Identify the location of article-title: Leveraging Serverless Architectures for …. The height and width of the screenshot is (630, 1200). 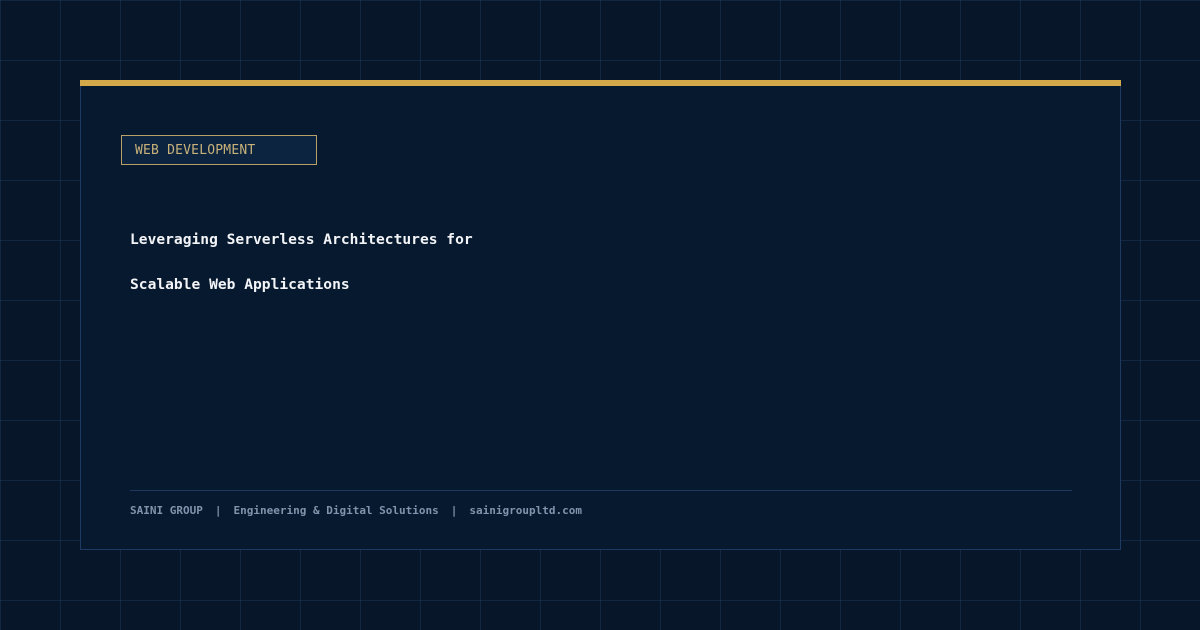
(301, 262).